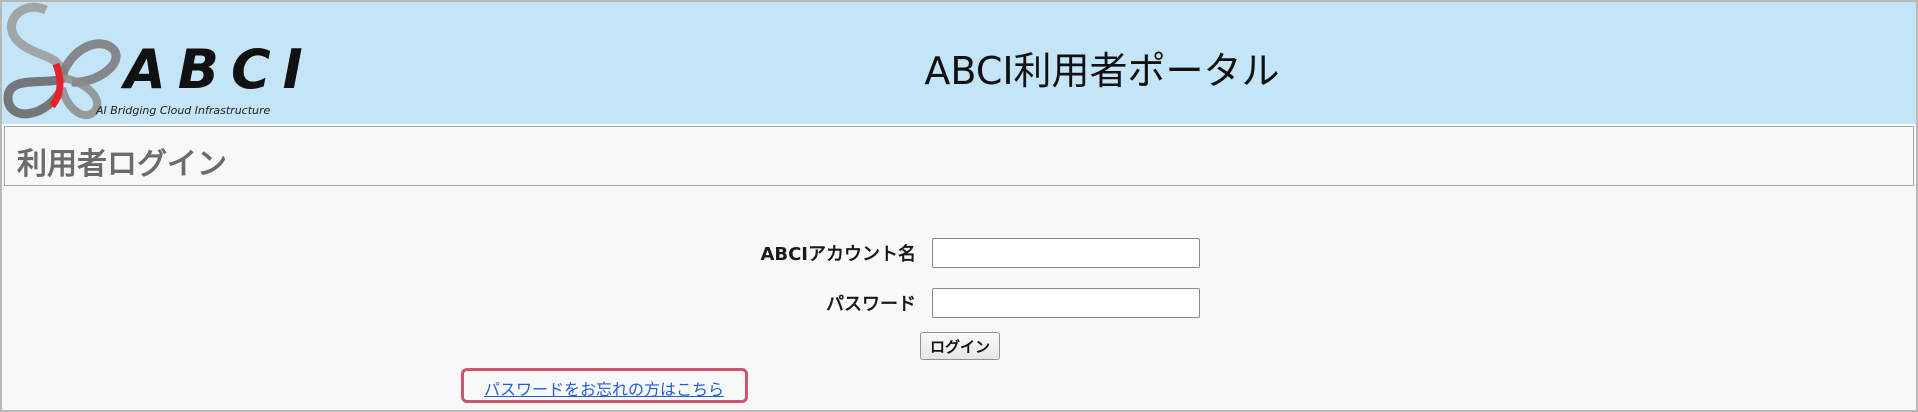  What do you see at coordinates (122, 164) in the screenshot?
I see `page-title: 利用者ログイン` at bounding box center [122, 164].